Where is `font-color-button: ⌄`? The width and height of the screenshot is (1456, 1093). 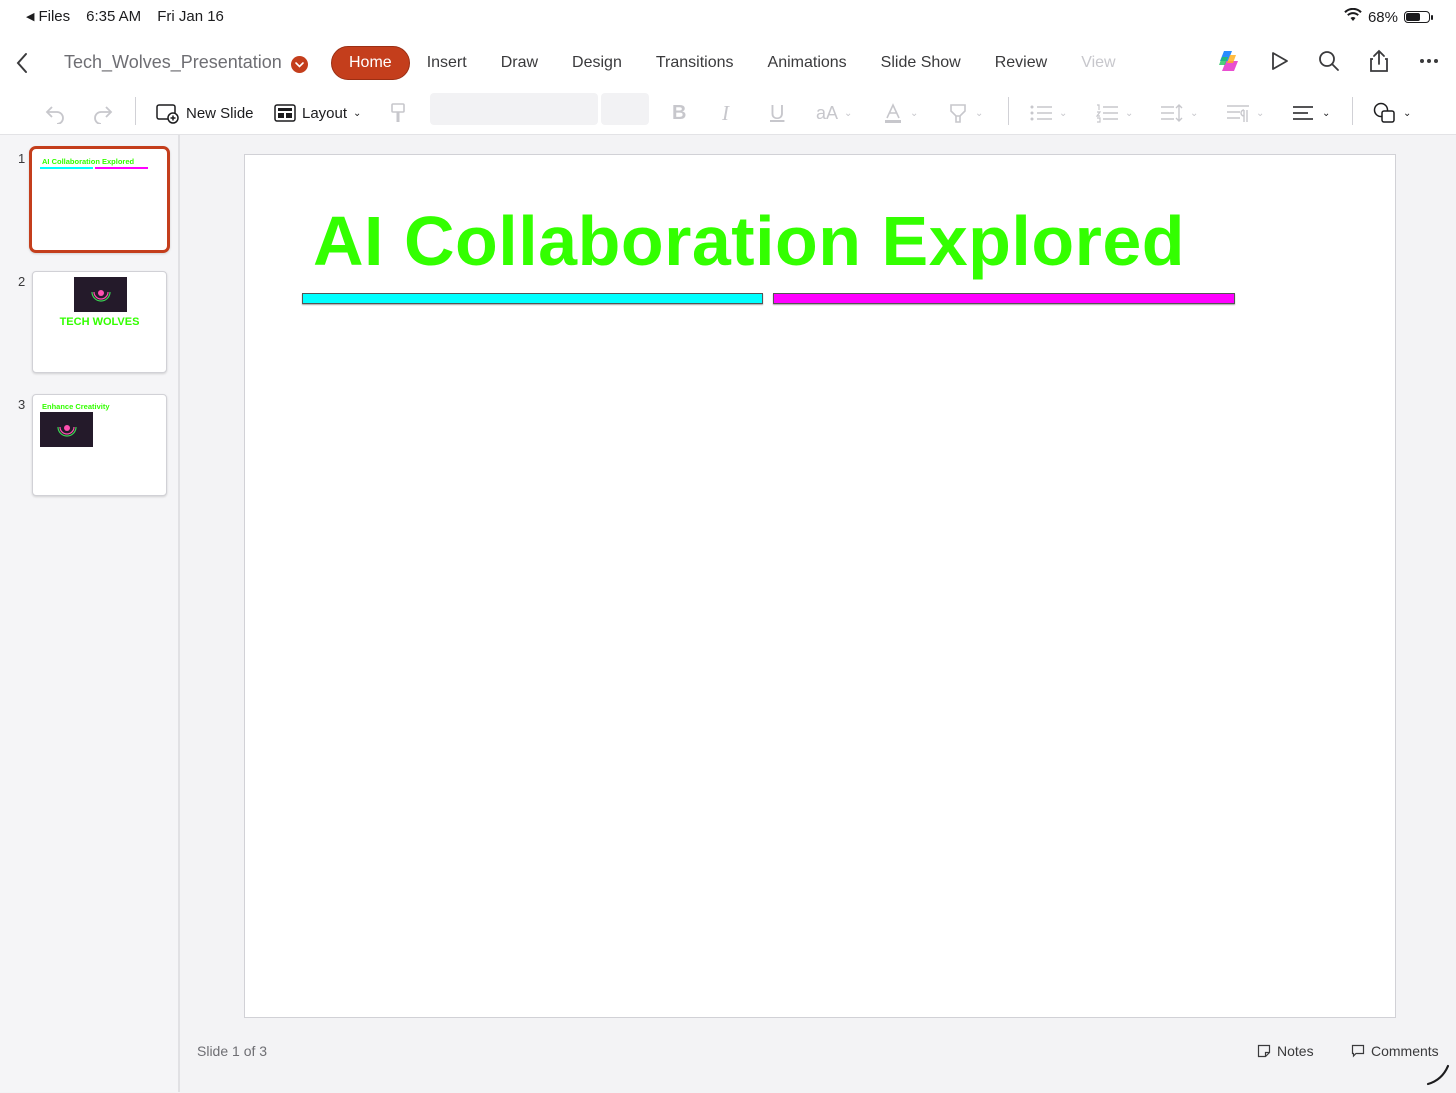 font-color-button: ⌄ is located at coordinates (900, 113).